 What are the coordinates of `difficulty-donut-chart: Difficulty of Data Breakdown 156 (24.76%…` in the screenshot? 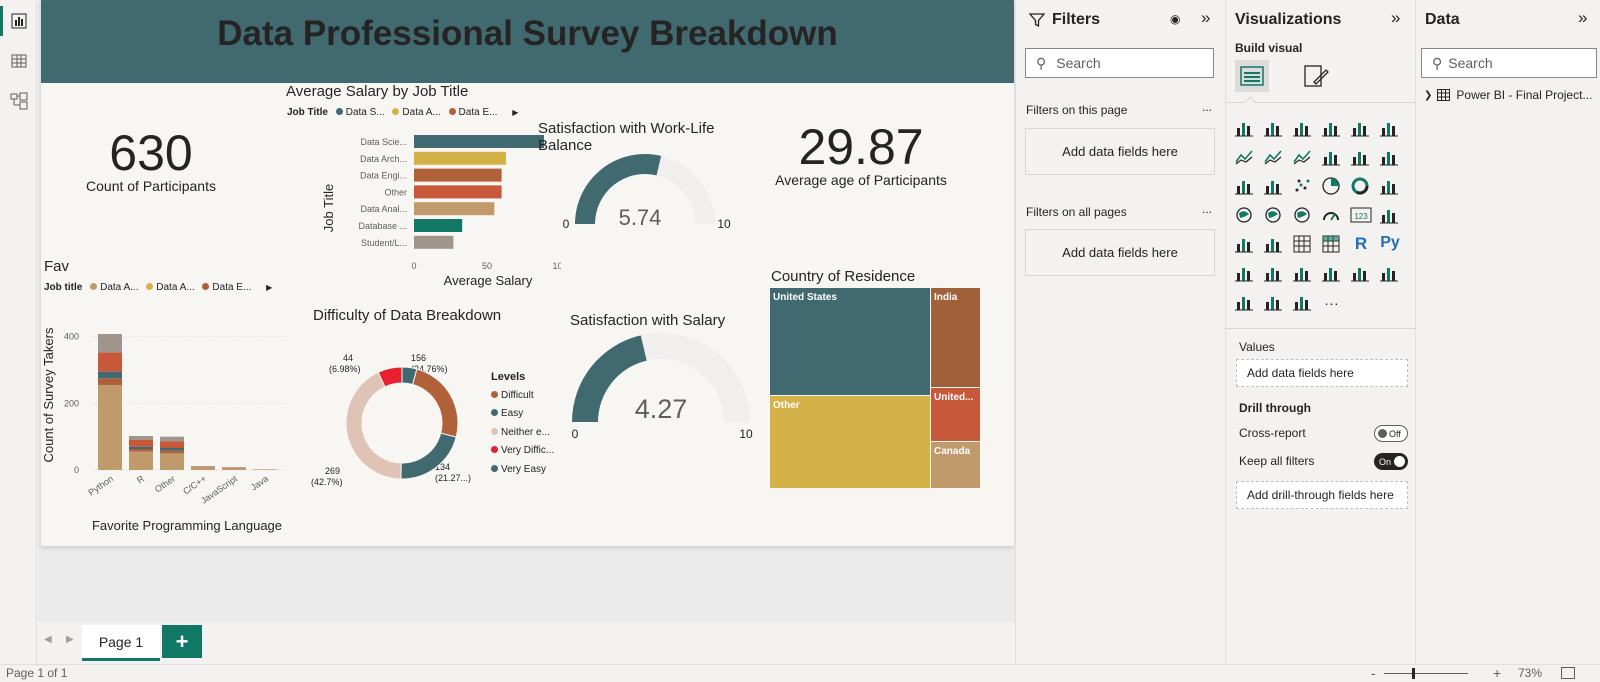 It's located at (433, 405).